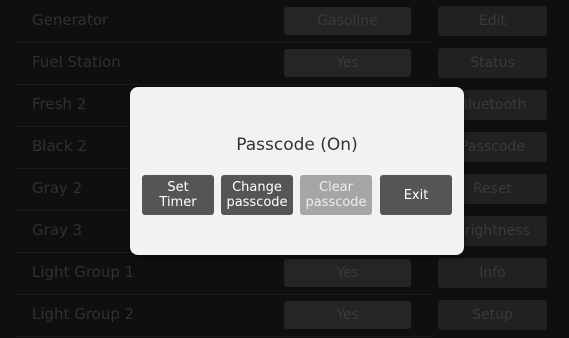 This screenshot has width=569, height=338. Describe the element at coordinates (416, 195) in the screenshot. I see `exit-button: Exit` at that location.